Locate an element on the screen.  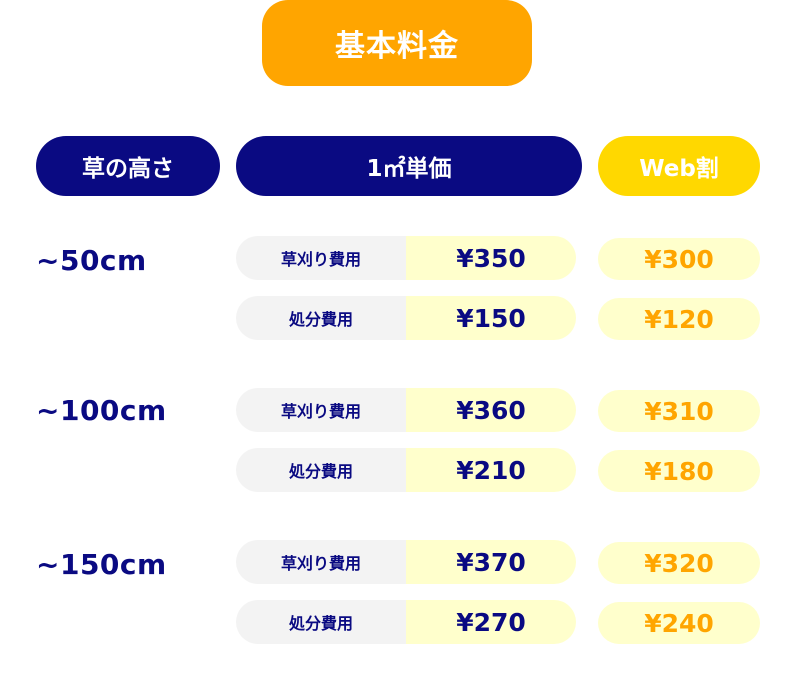
page-title: 基本料金 is located at coordinates (397, 43).